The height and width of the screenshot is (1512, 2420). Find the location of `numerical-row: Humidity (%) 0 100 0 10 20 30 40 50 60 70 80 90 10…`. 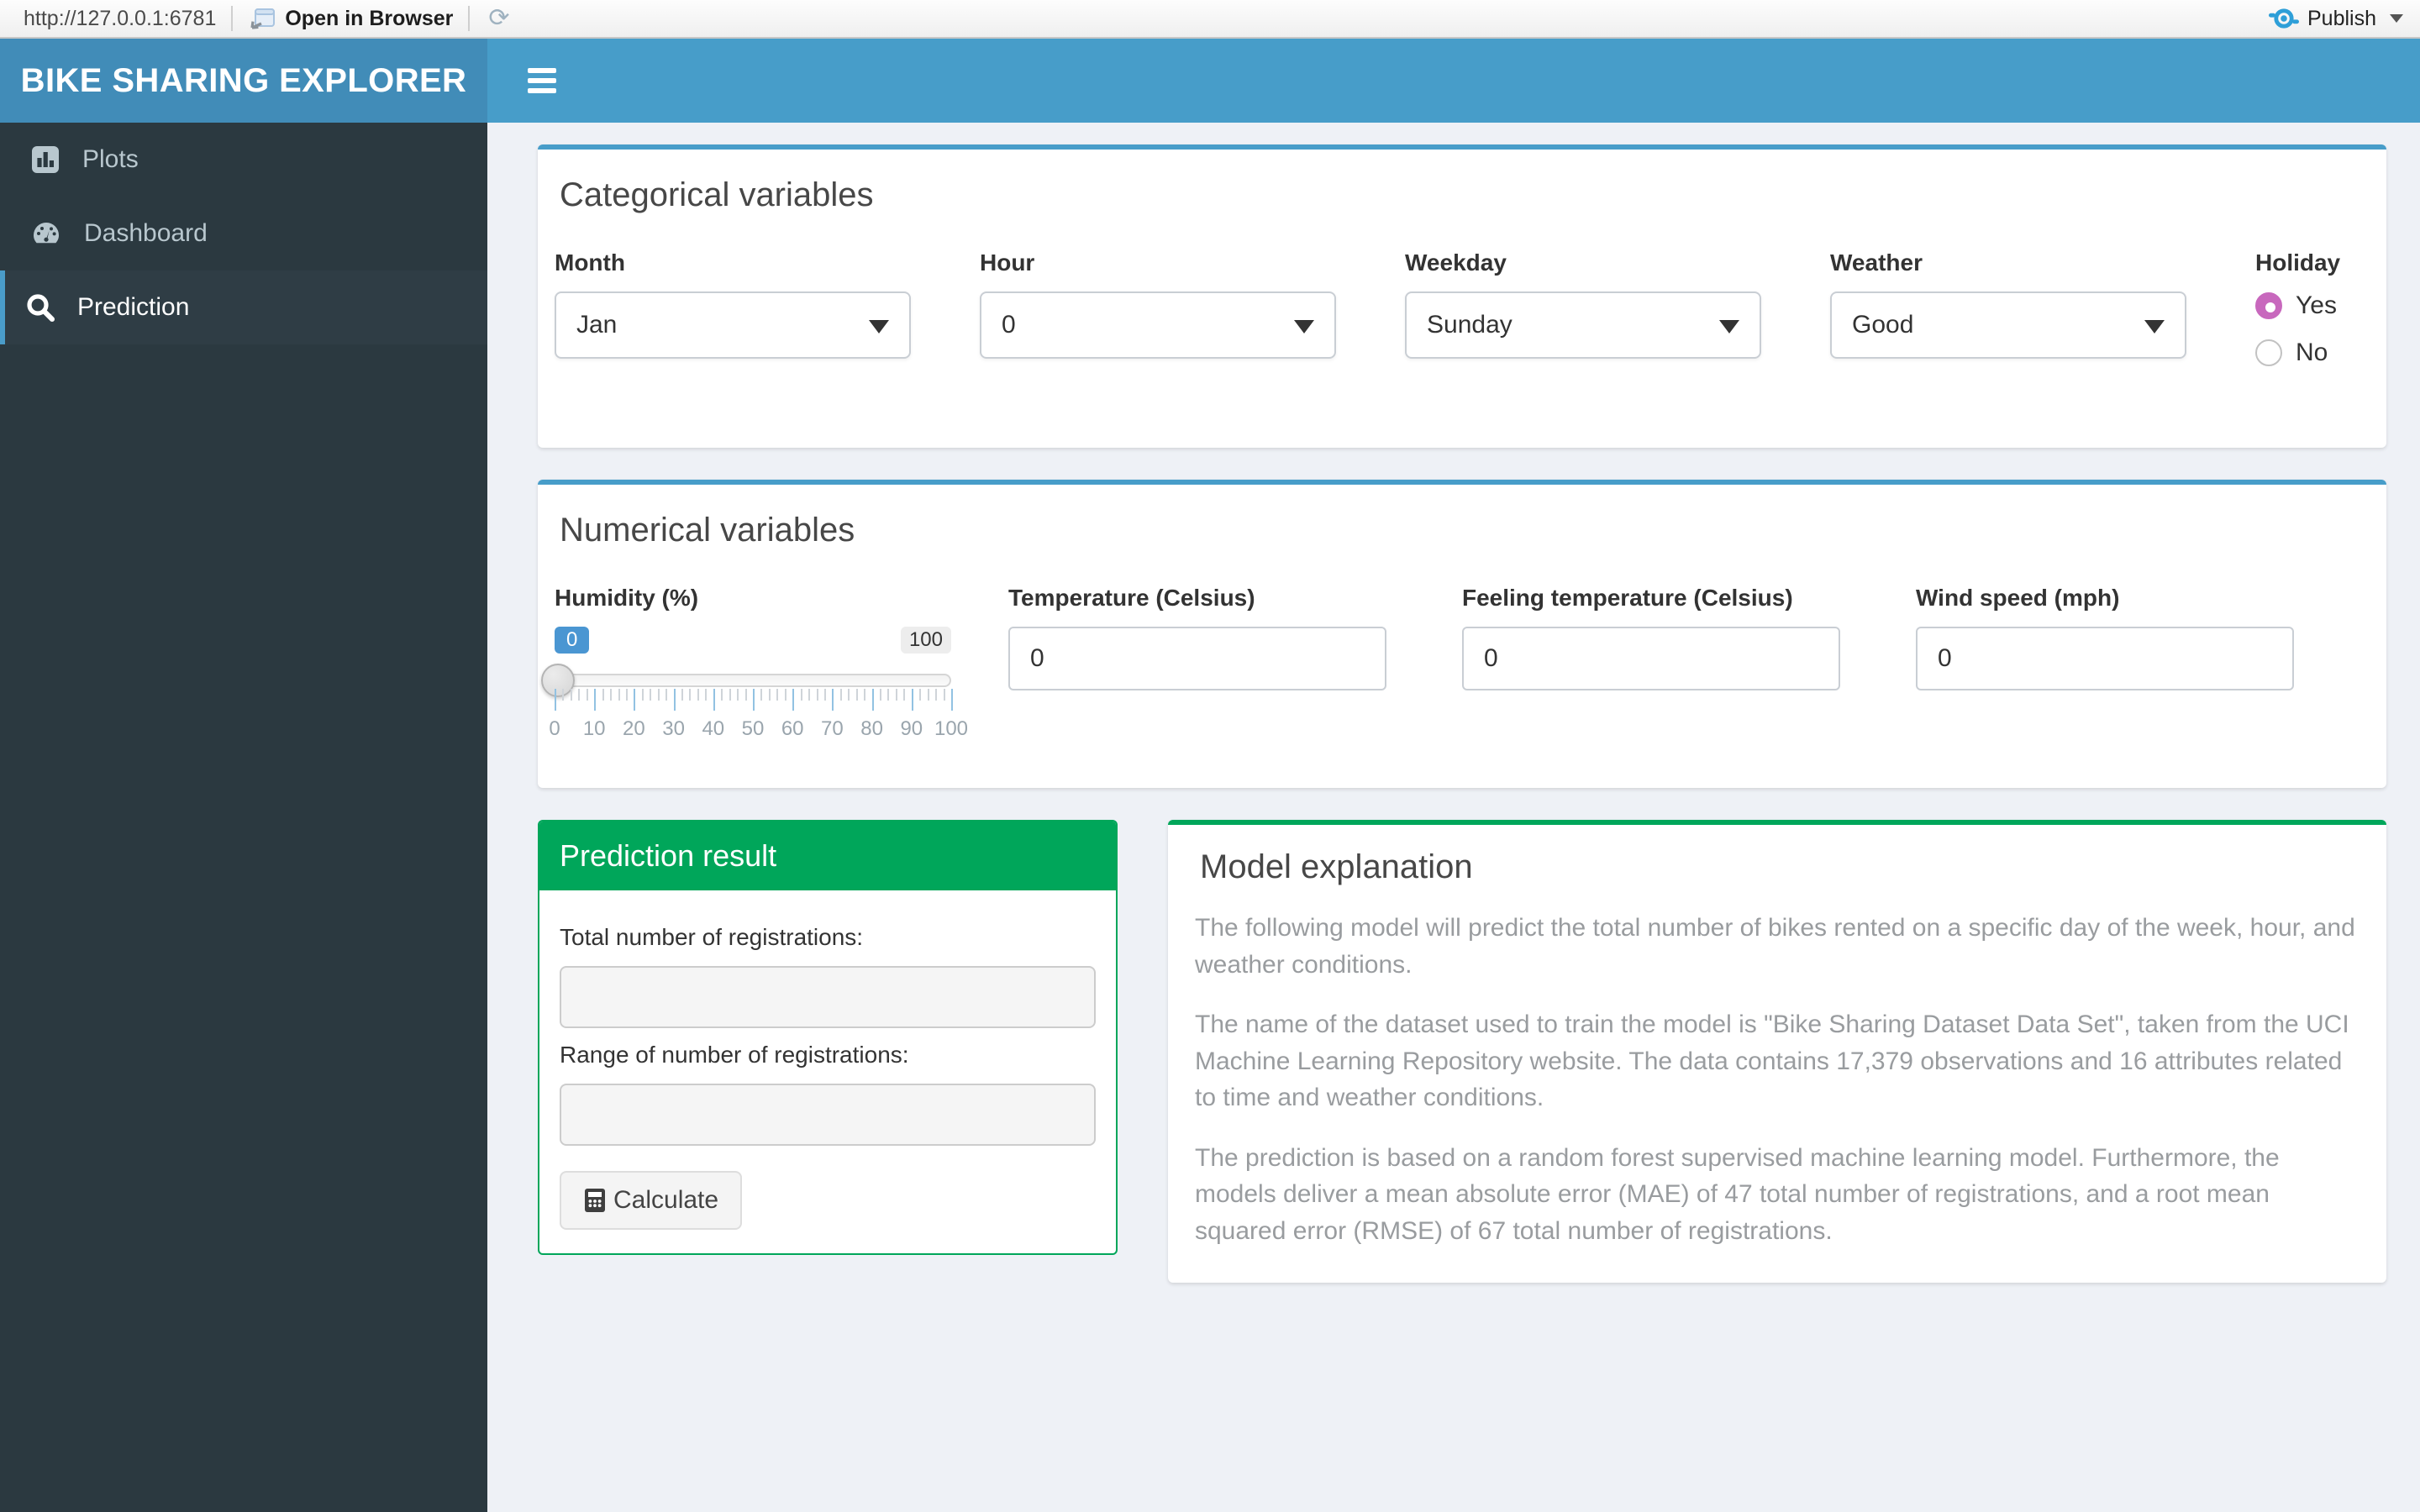

numerical-row: Humidity (%) 0 100 0 10 20 30 40 50 60 70 80 90 10… is located at coordinates (1455, 663).